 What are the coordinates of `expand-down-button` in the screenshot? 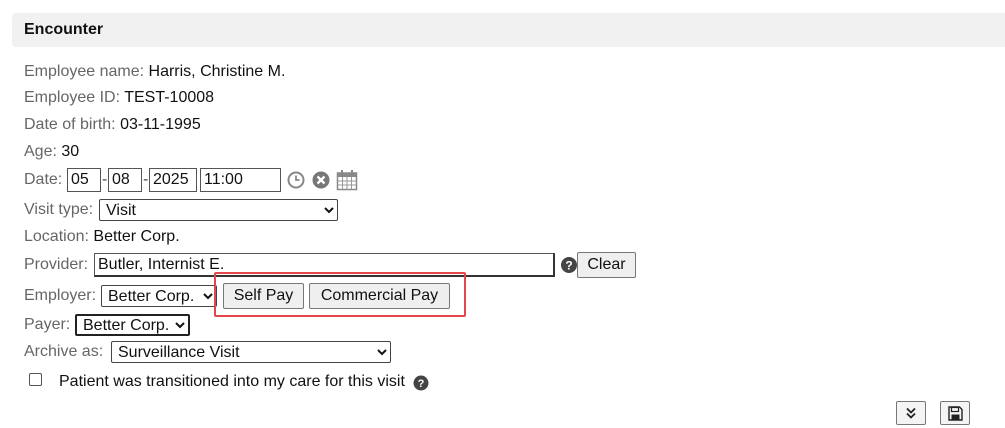 It's located at (911, 413).